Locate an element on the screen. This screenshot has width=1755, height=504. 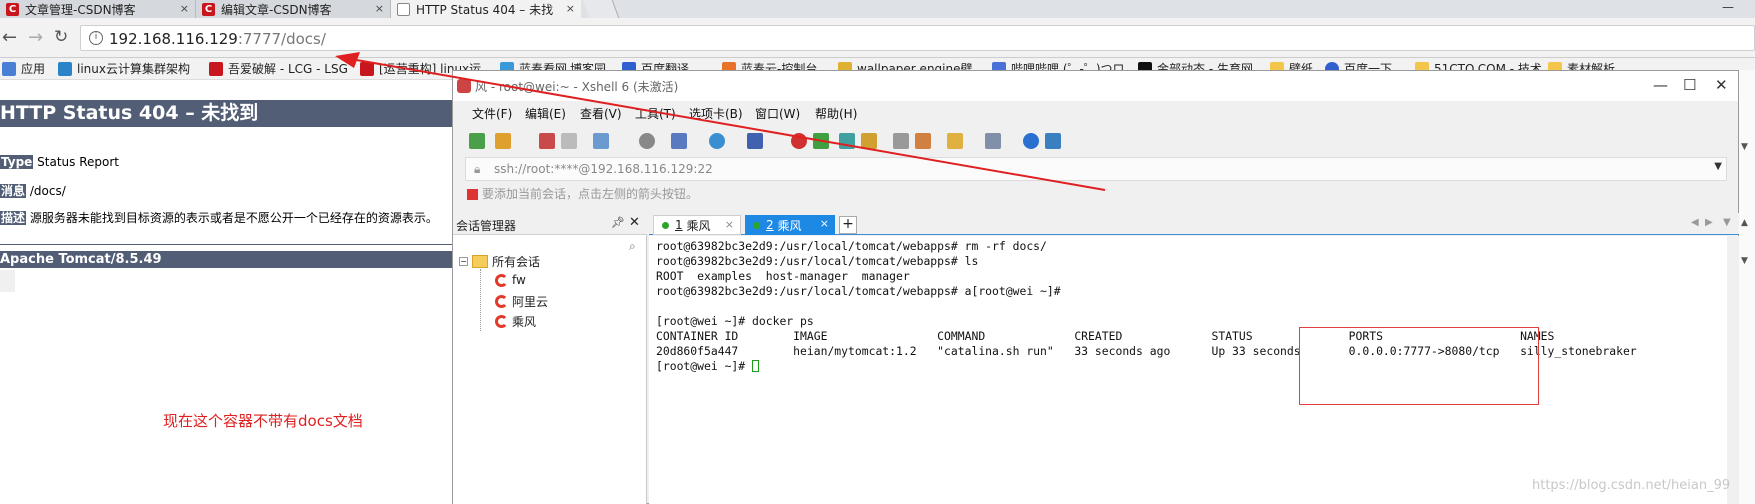
session-chengfeng: 乘风 is located at coordinates (515, 321).